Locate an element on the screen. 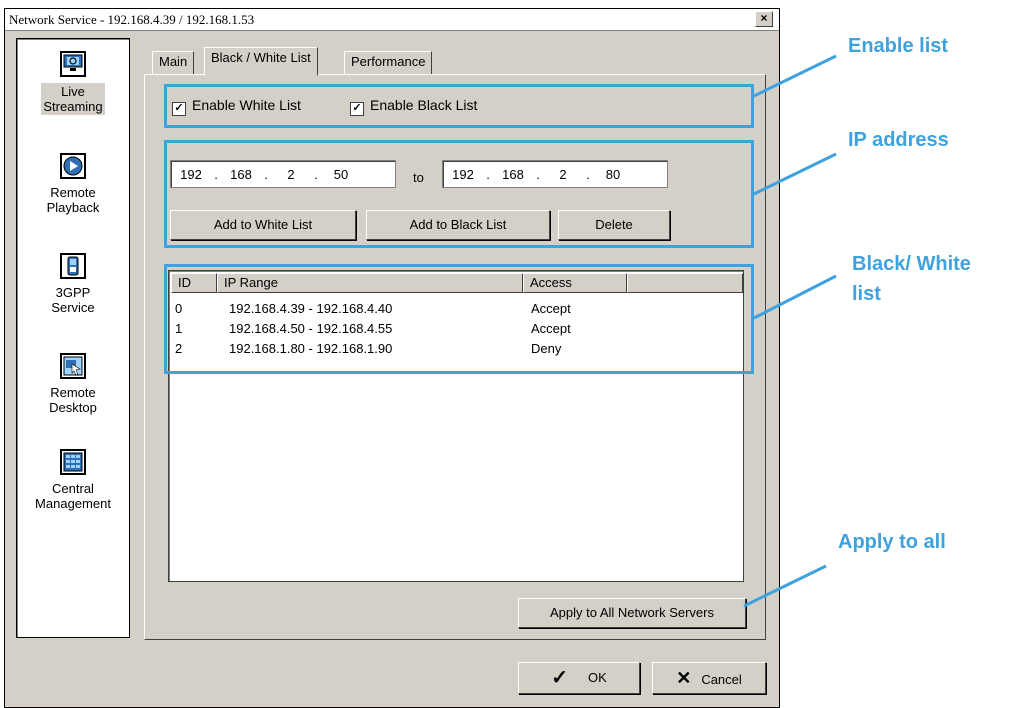 This screenshot has width=1016, height=708. callout-label-black-white-2: list is located at coordinates (866, 294).